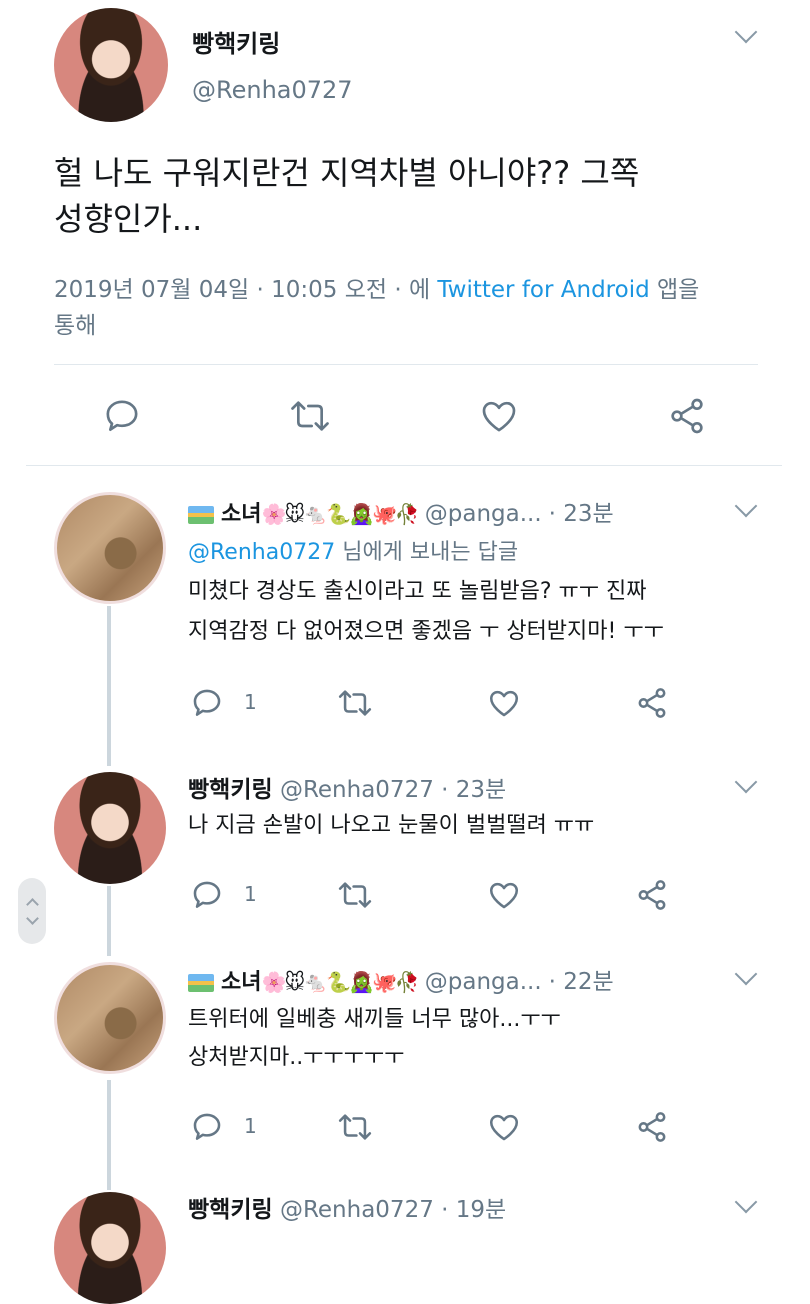  Describe the element at coordinates (404, 465) in the screenshot. I see `section-divider` at that location.